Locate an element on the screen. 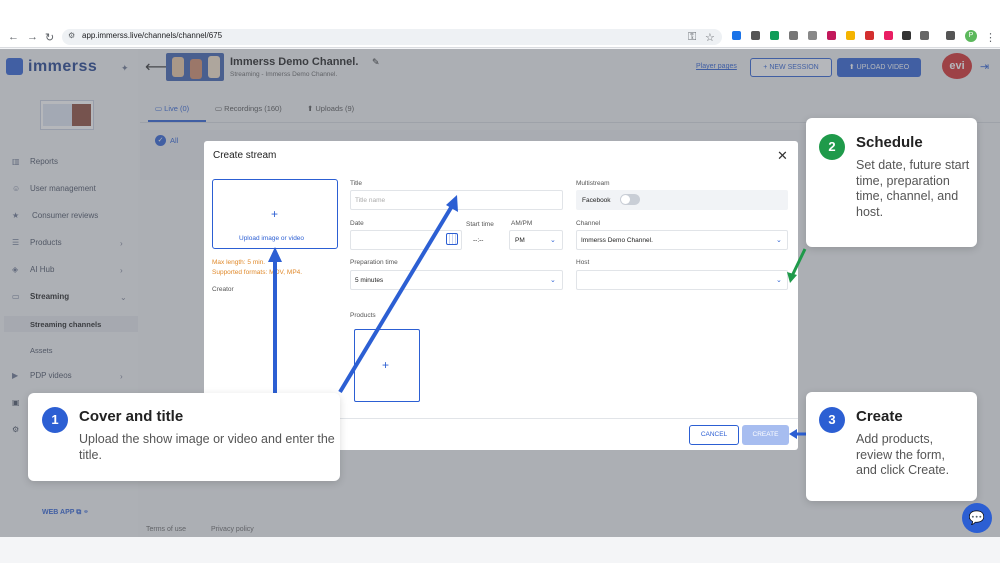  step-number-badge: 3 is located at coordinates (832, 420).